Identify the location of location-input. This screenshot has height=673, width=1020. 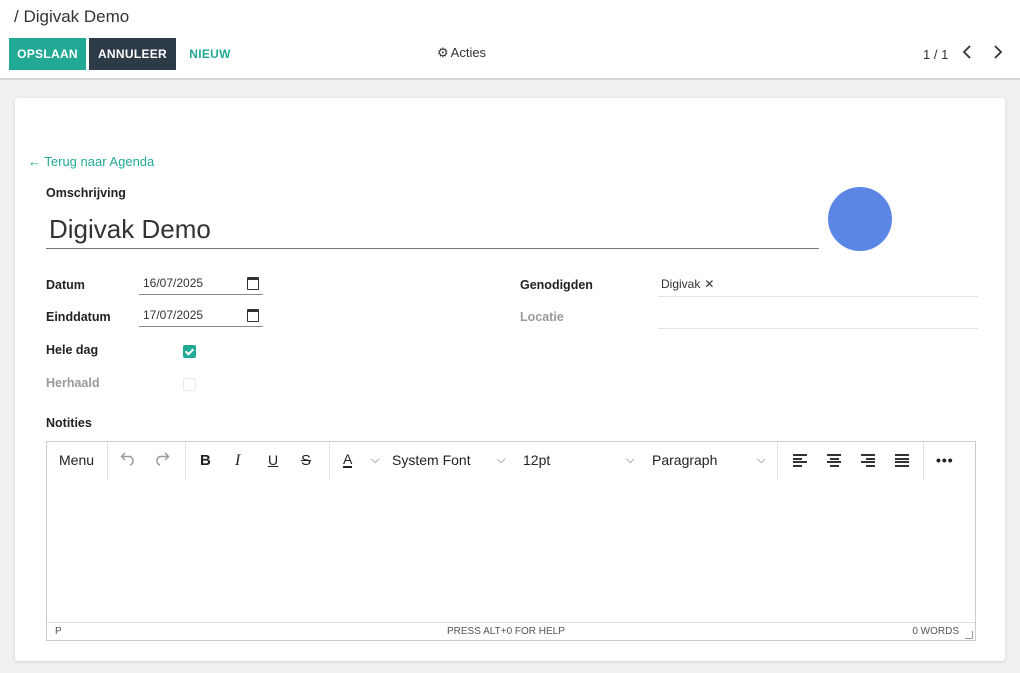
(818, 318).